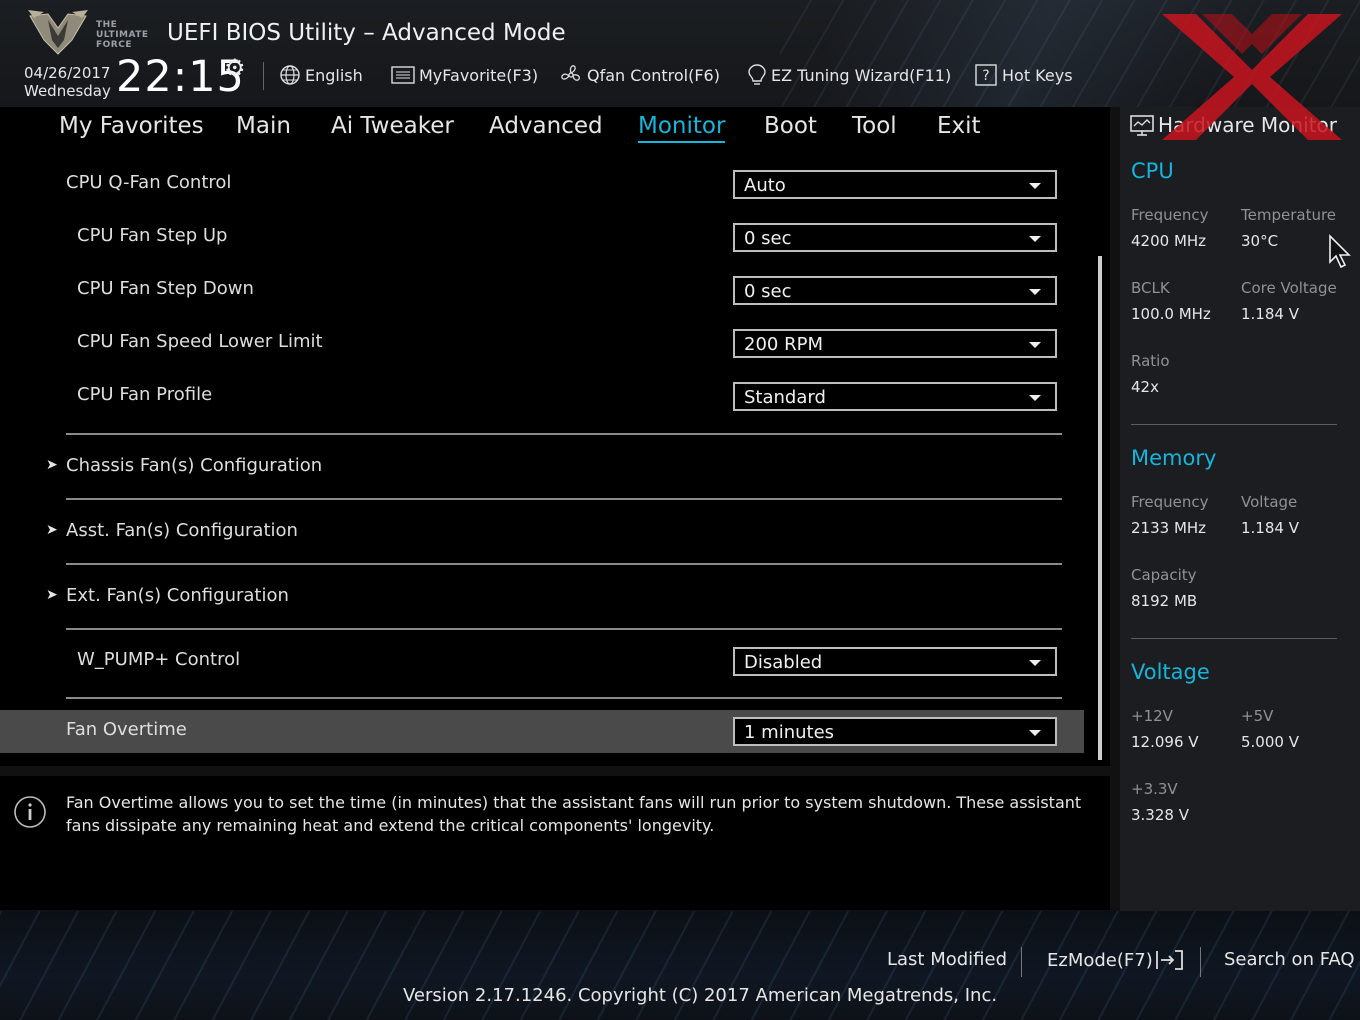  What do you see at coordinates (895, 237) in the screenshot?
I see `cpu-fan-step-up-dropdown: 0 sec` at bounding box center [895, 237].